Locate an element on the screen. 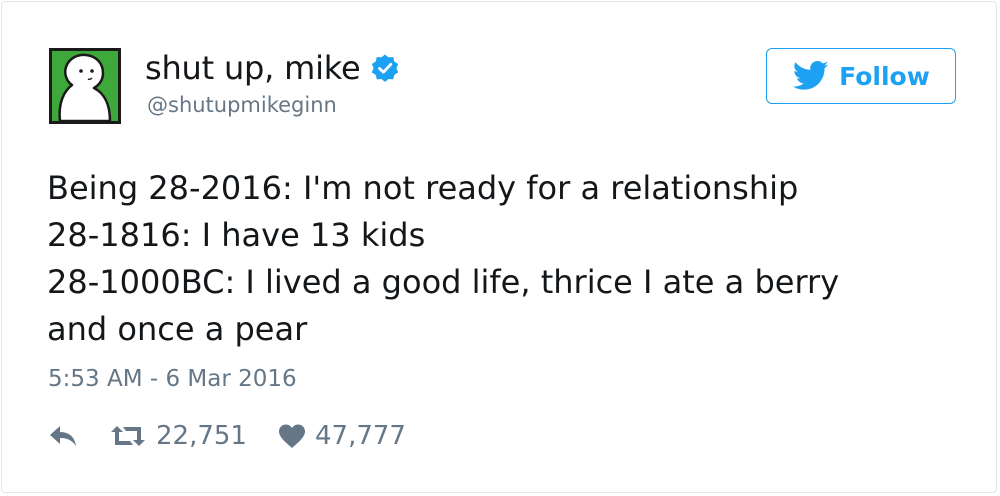  reply-icon is located at coordinates (63, 436).